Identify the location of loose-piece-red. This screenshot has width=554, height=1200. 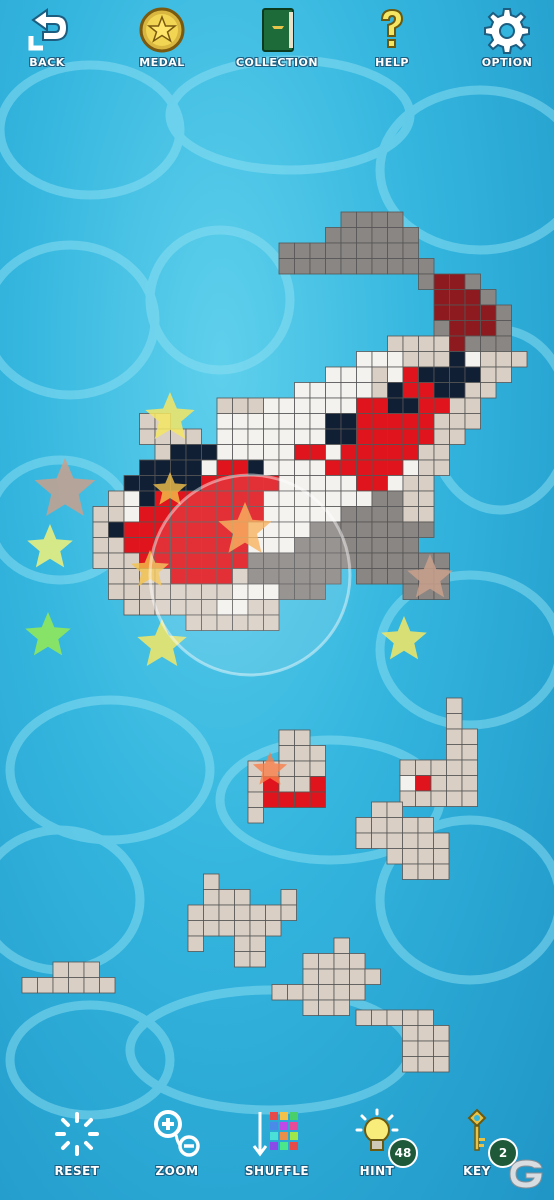
(286, 776).